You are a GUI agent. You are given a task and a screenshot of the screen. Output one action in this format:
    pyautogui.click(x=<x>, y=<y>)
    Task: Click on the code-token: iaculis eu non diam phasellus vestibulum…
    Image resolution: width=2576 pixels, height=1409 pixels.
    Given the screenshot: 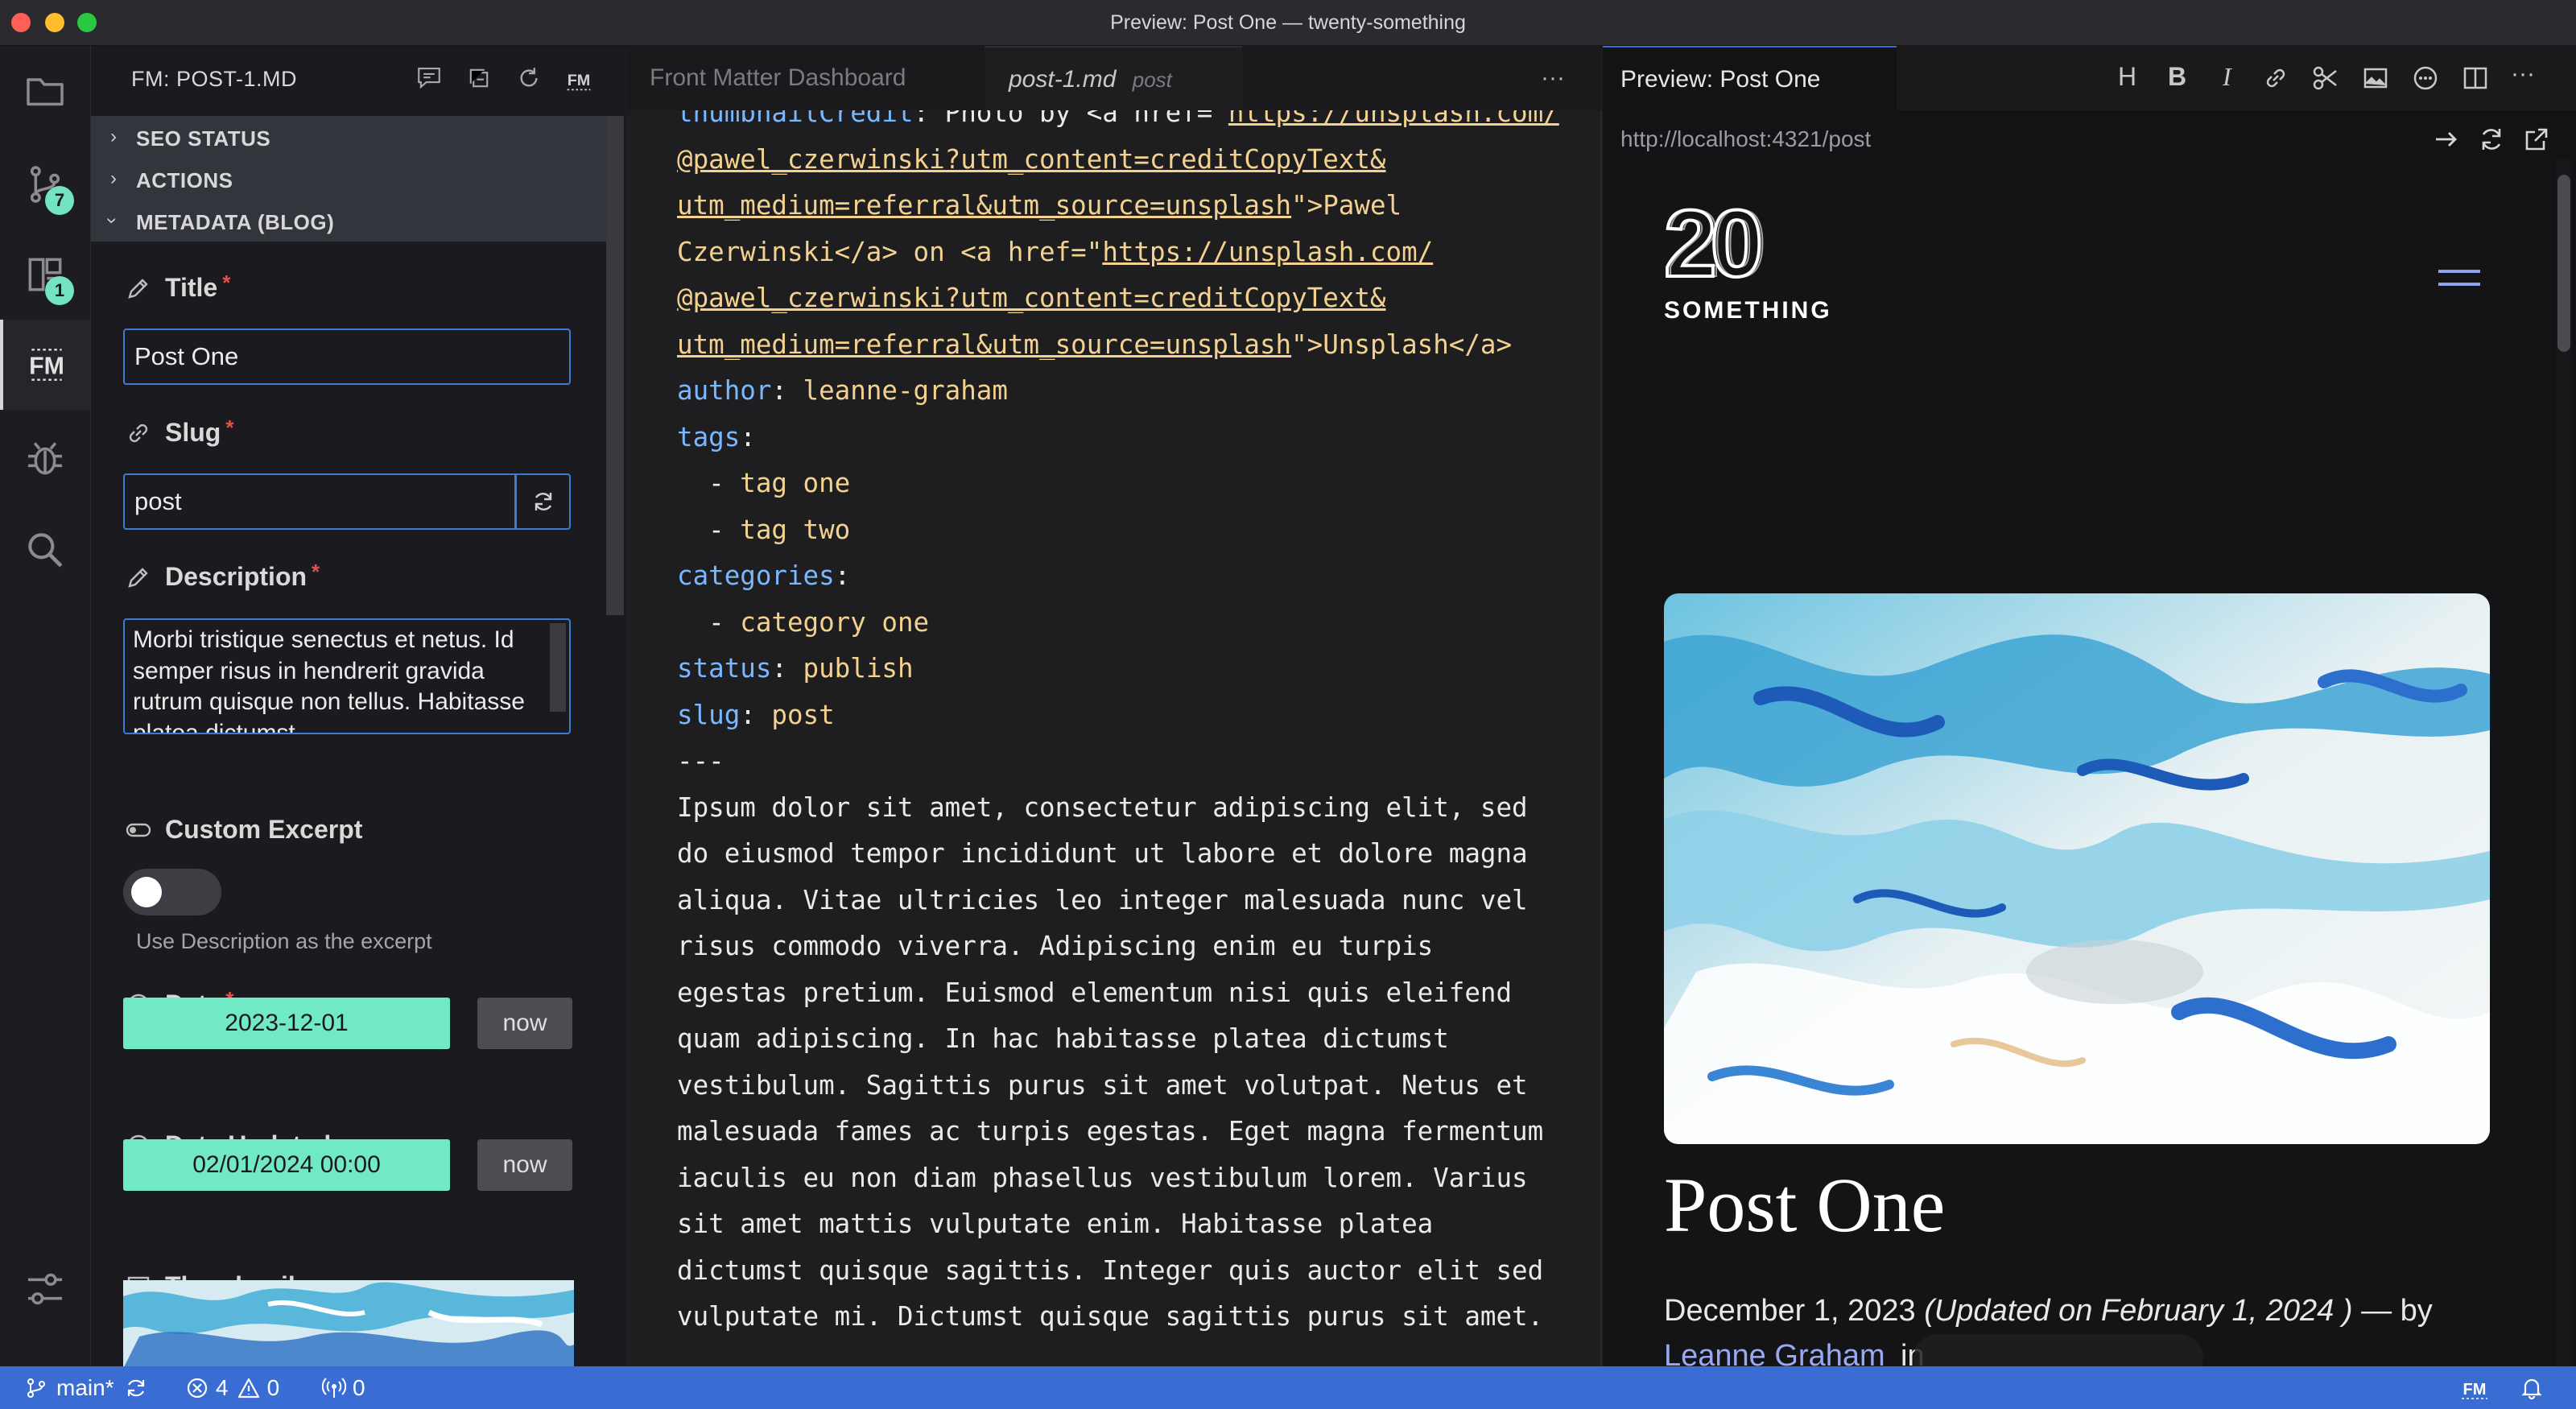 What is the action you would take?
    pyautogui.click(x=1102, y=1177)
    